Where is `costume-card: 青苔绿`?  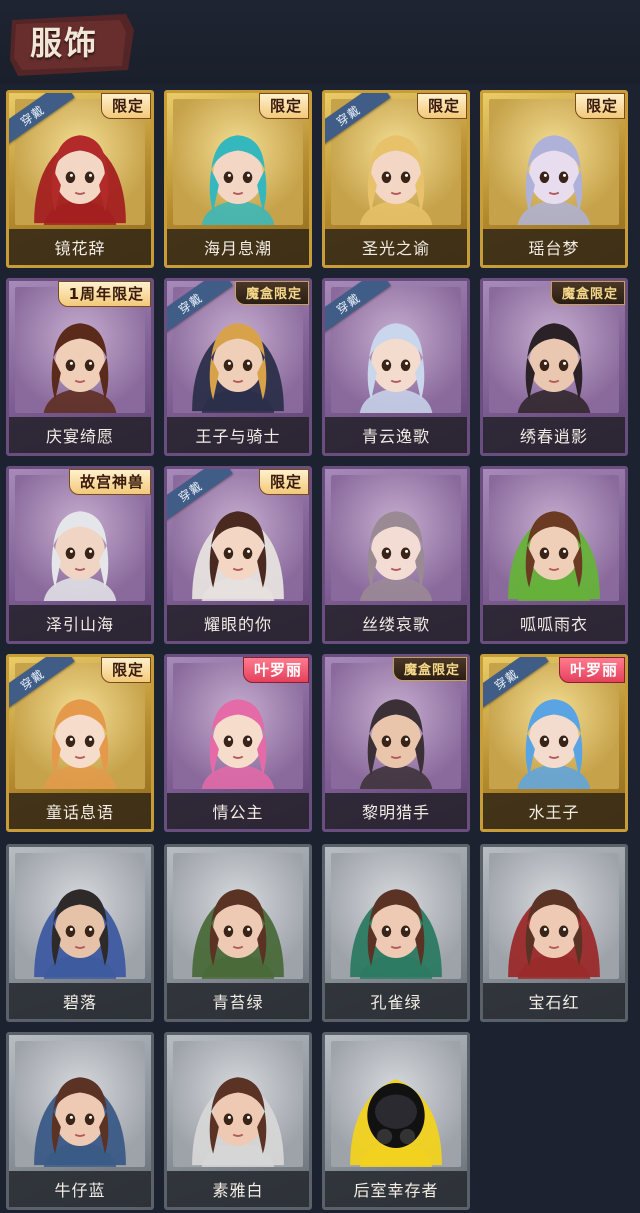
costume-card: 青苔绿 is located at coordinates (238, 933).